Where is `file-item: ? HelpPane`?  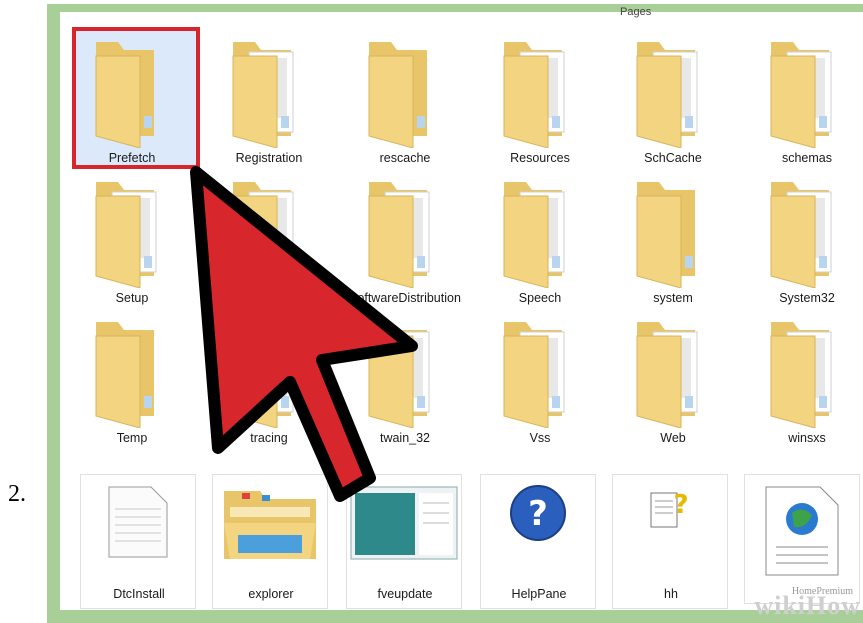
file-item: ? HelpPane is located at coordinates (538, 541).